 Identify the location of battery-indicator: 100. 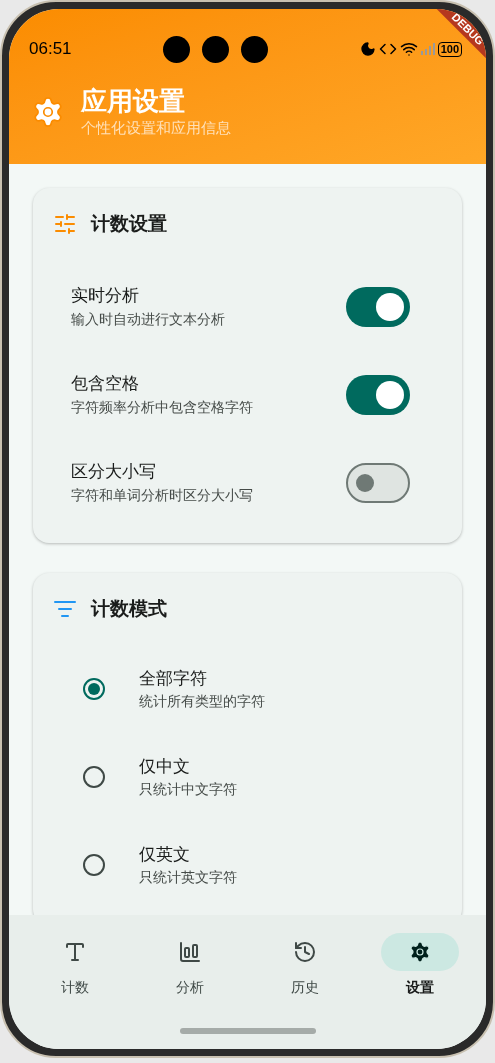
(449, 49).